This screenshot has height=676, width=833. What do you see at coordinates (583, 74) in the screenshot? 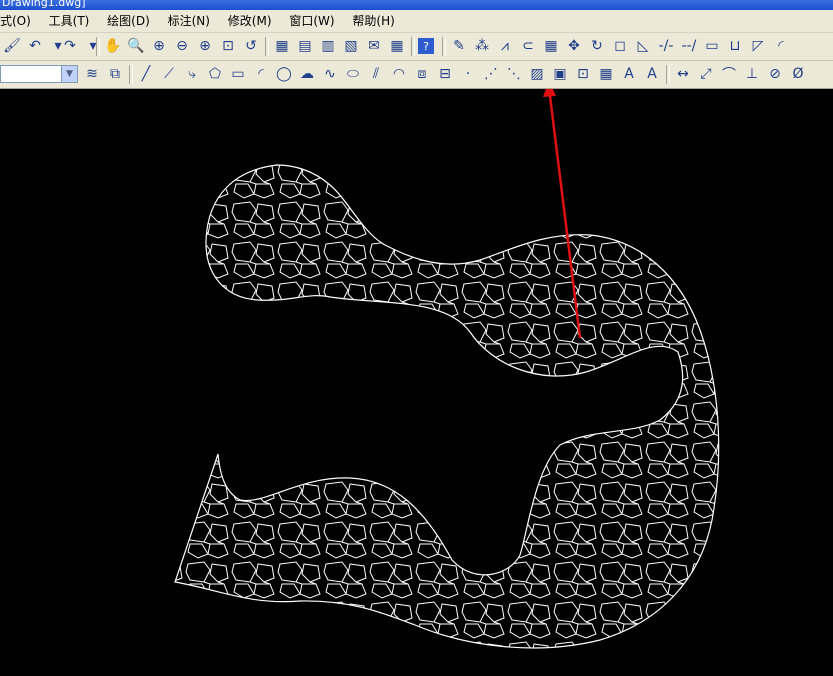
I see `wipeout-icon: ⊡` at bounding box center [583, 74].